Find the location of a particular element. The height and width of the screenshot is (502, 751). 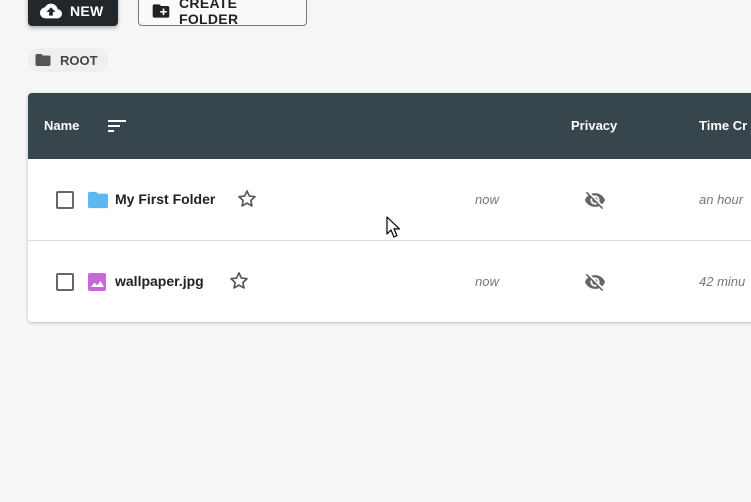

create-folder-label: CREATE FOLDER is located at coordinates (209, 13).